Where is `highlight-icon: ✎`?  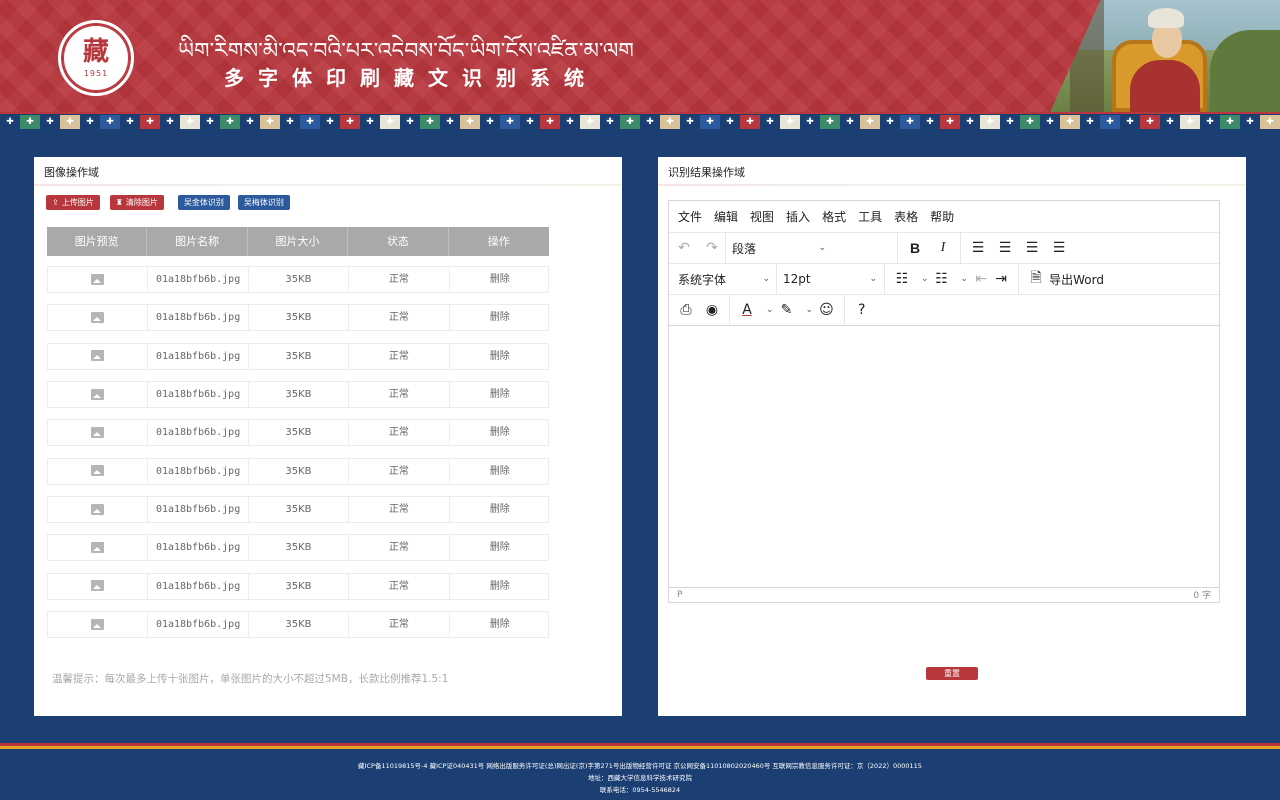
highlight-icon: ✎ is located at coordinates (787, 310).